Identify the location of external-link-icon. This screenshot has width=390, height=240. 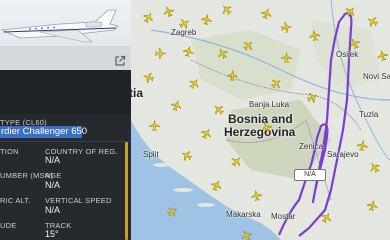
(120, 61).